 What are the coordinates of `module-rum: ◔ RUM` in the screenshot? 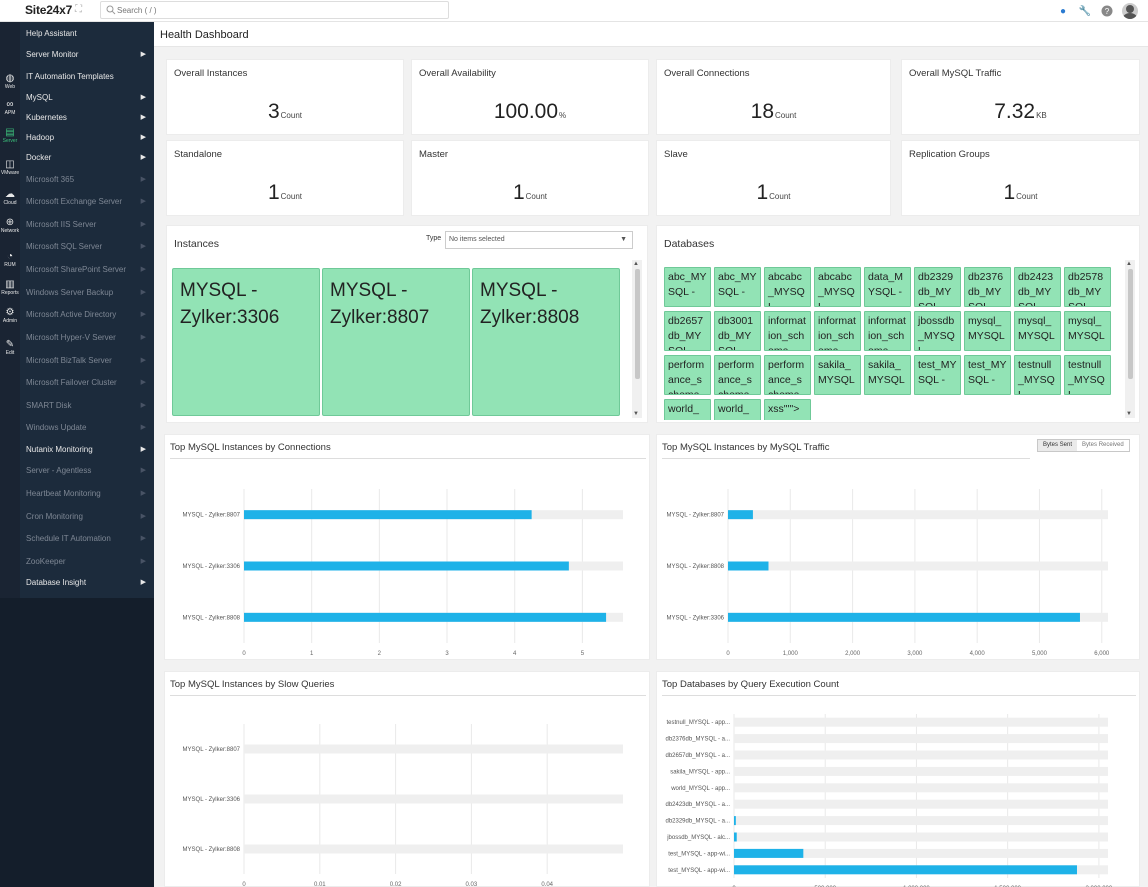 It's located at (10, 260).